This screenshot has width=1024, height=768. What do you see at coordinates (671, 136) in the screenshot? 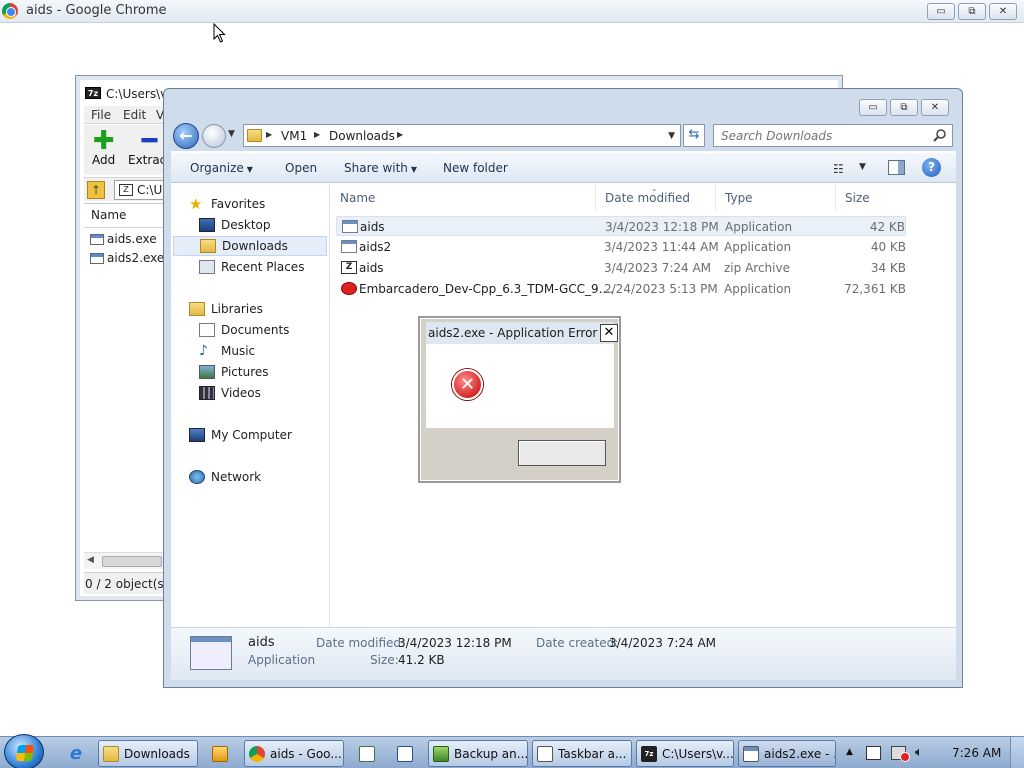
I see `address-dropdown-icon: ▼` at bounding box center [671, 136].